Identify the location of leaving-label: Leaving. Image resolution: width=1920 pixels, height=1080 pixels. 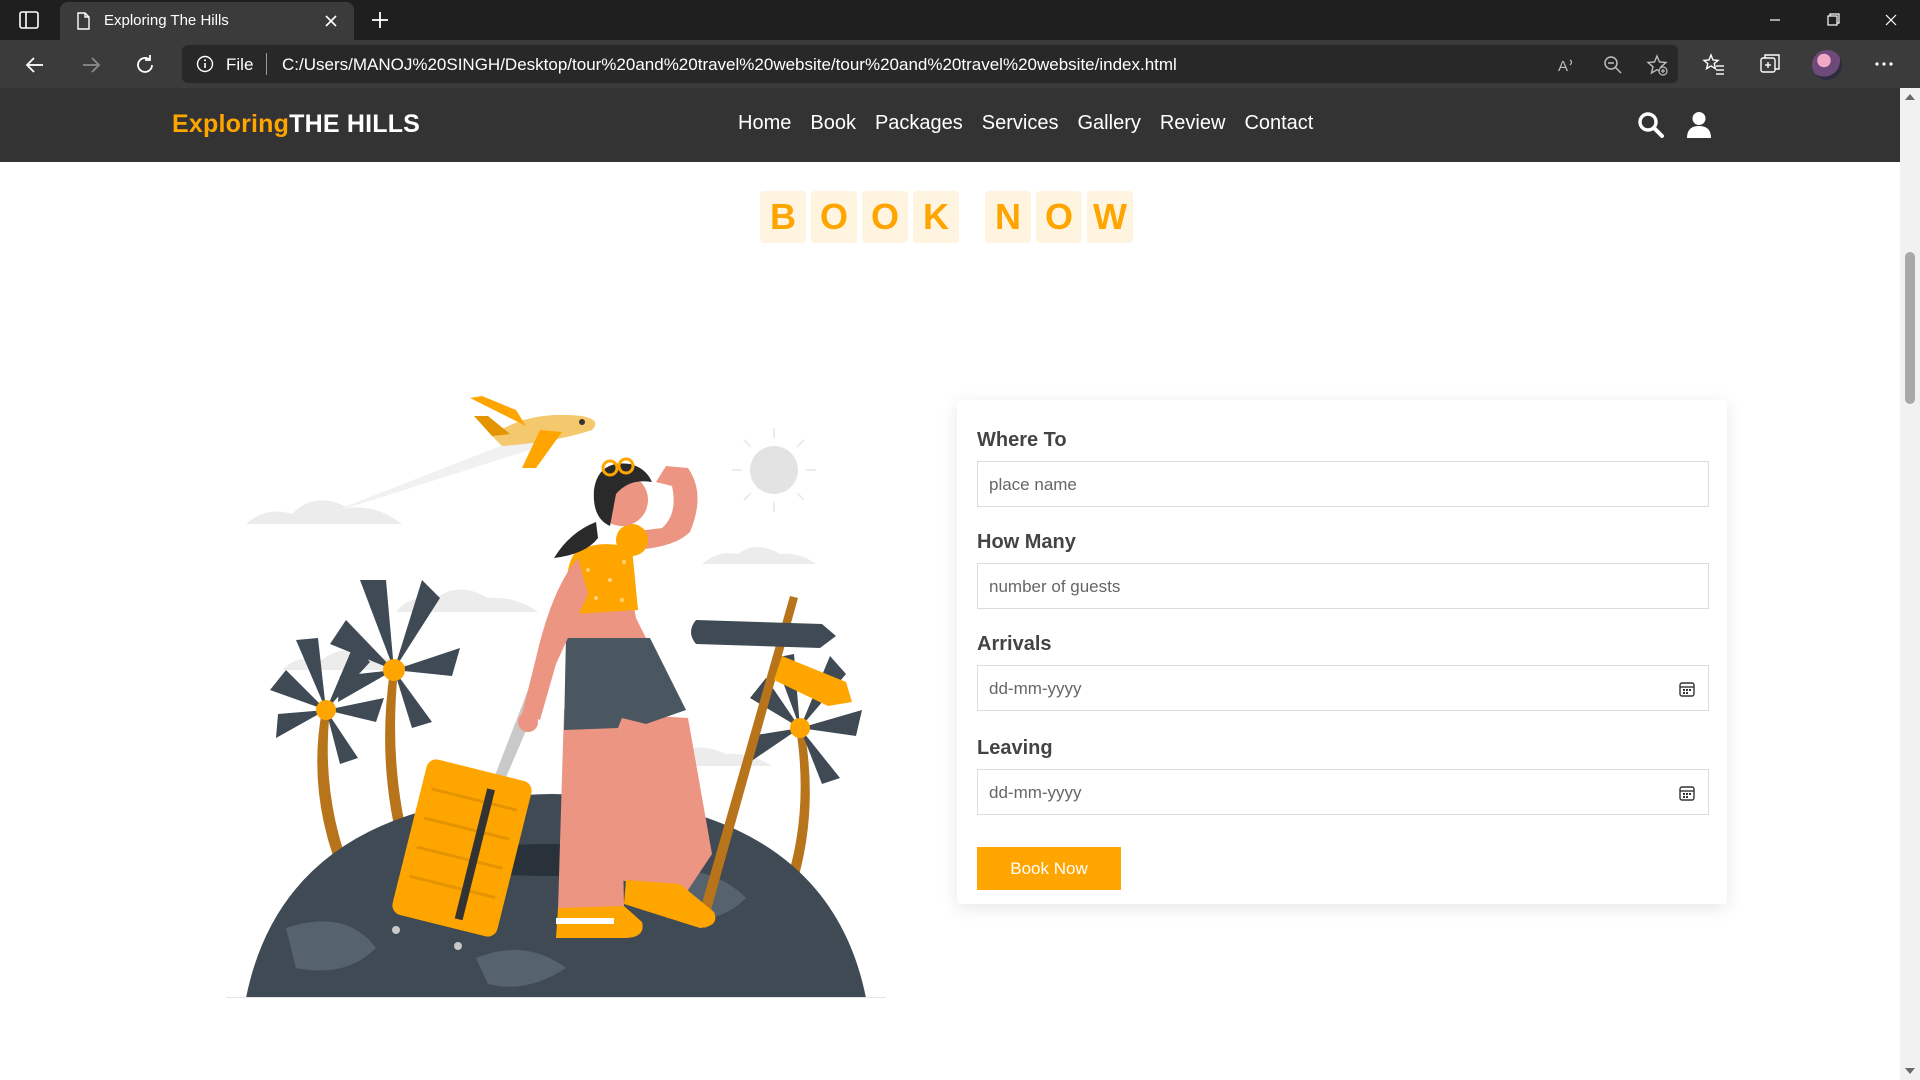
(1015, 748).